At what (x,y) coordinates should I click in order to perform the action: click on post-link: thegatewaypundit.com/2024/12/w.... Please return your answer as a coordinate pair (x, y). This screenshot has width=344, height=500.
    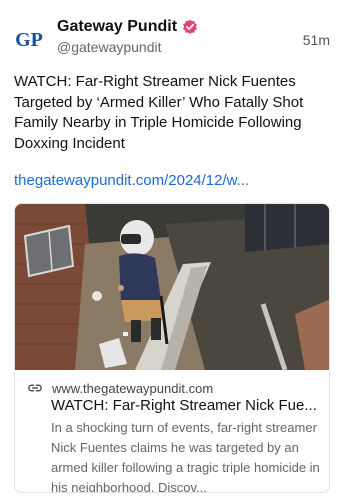
    Looking at the image, I should click on (173, 180).